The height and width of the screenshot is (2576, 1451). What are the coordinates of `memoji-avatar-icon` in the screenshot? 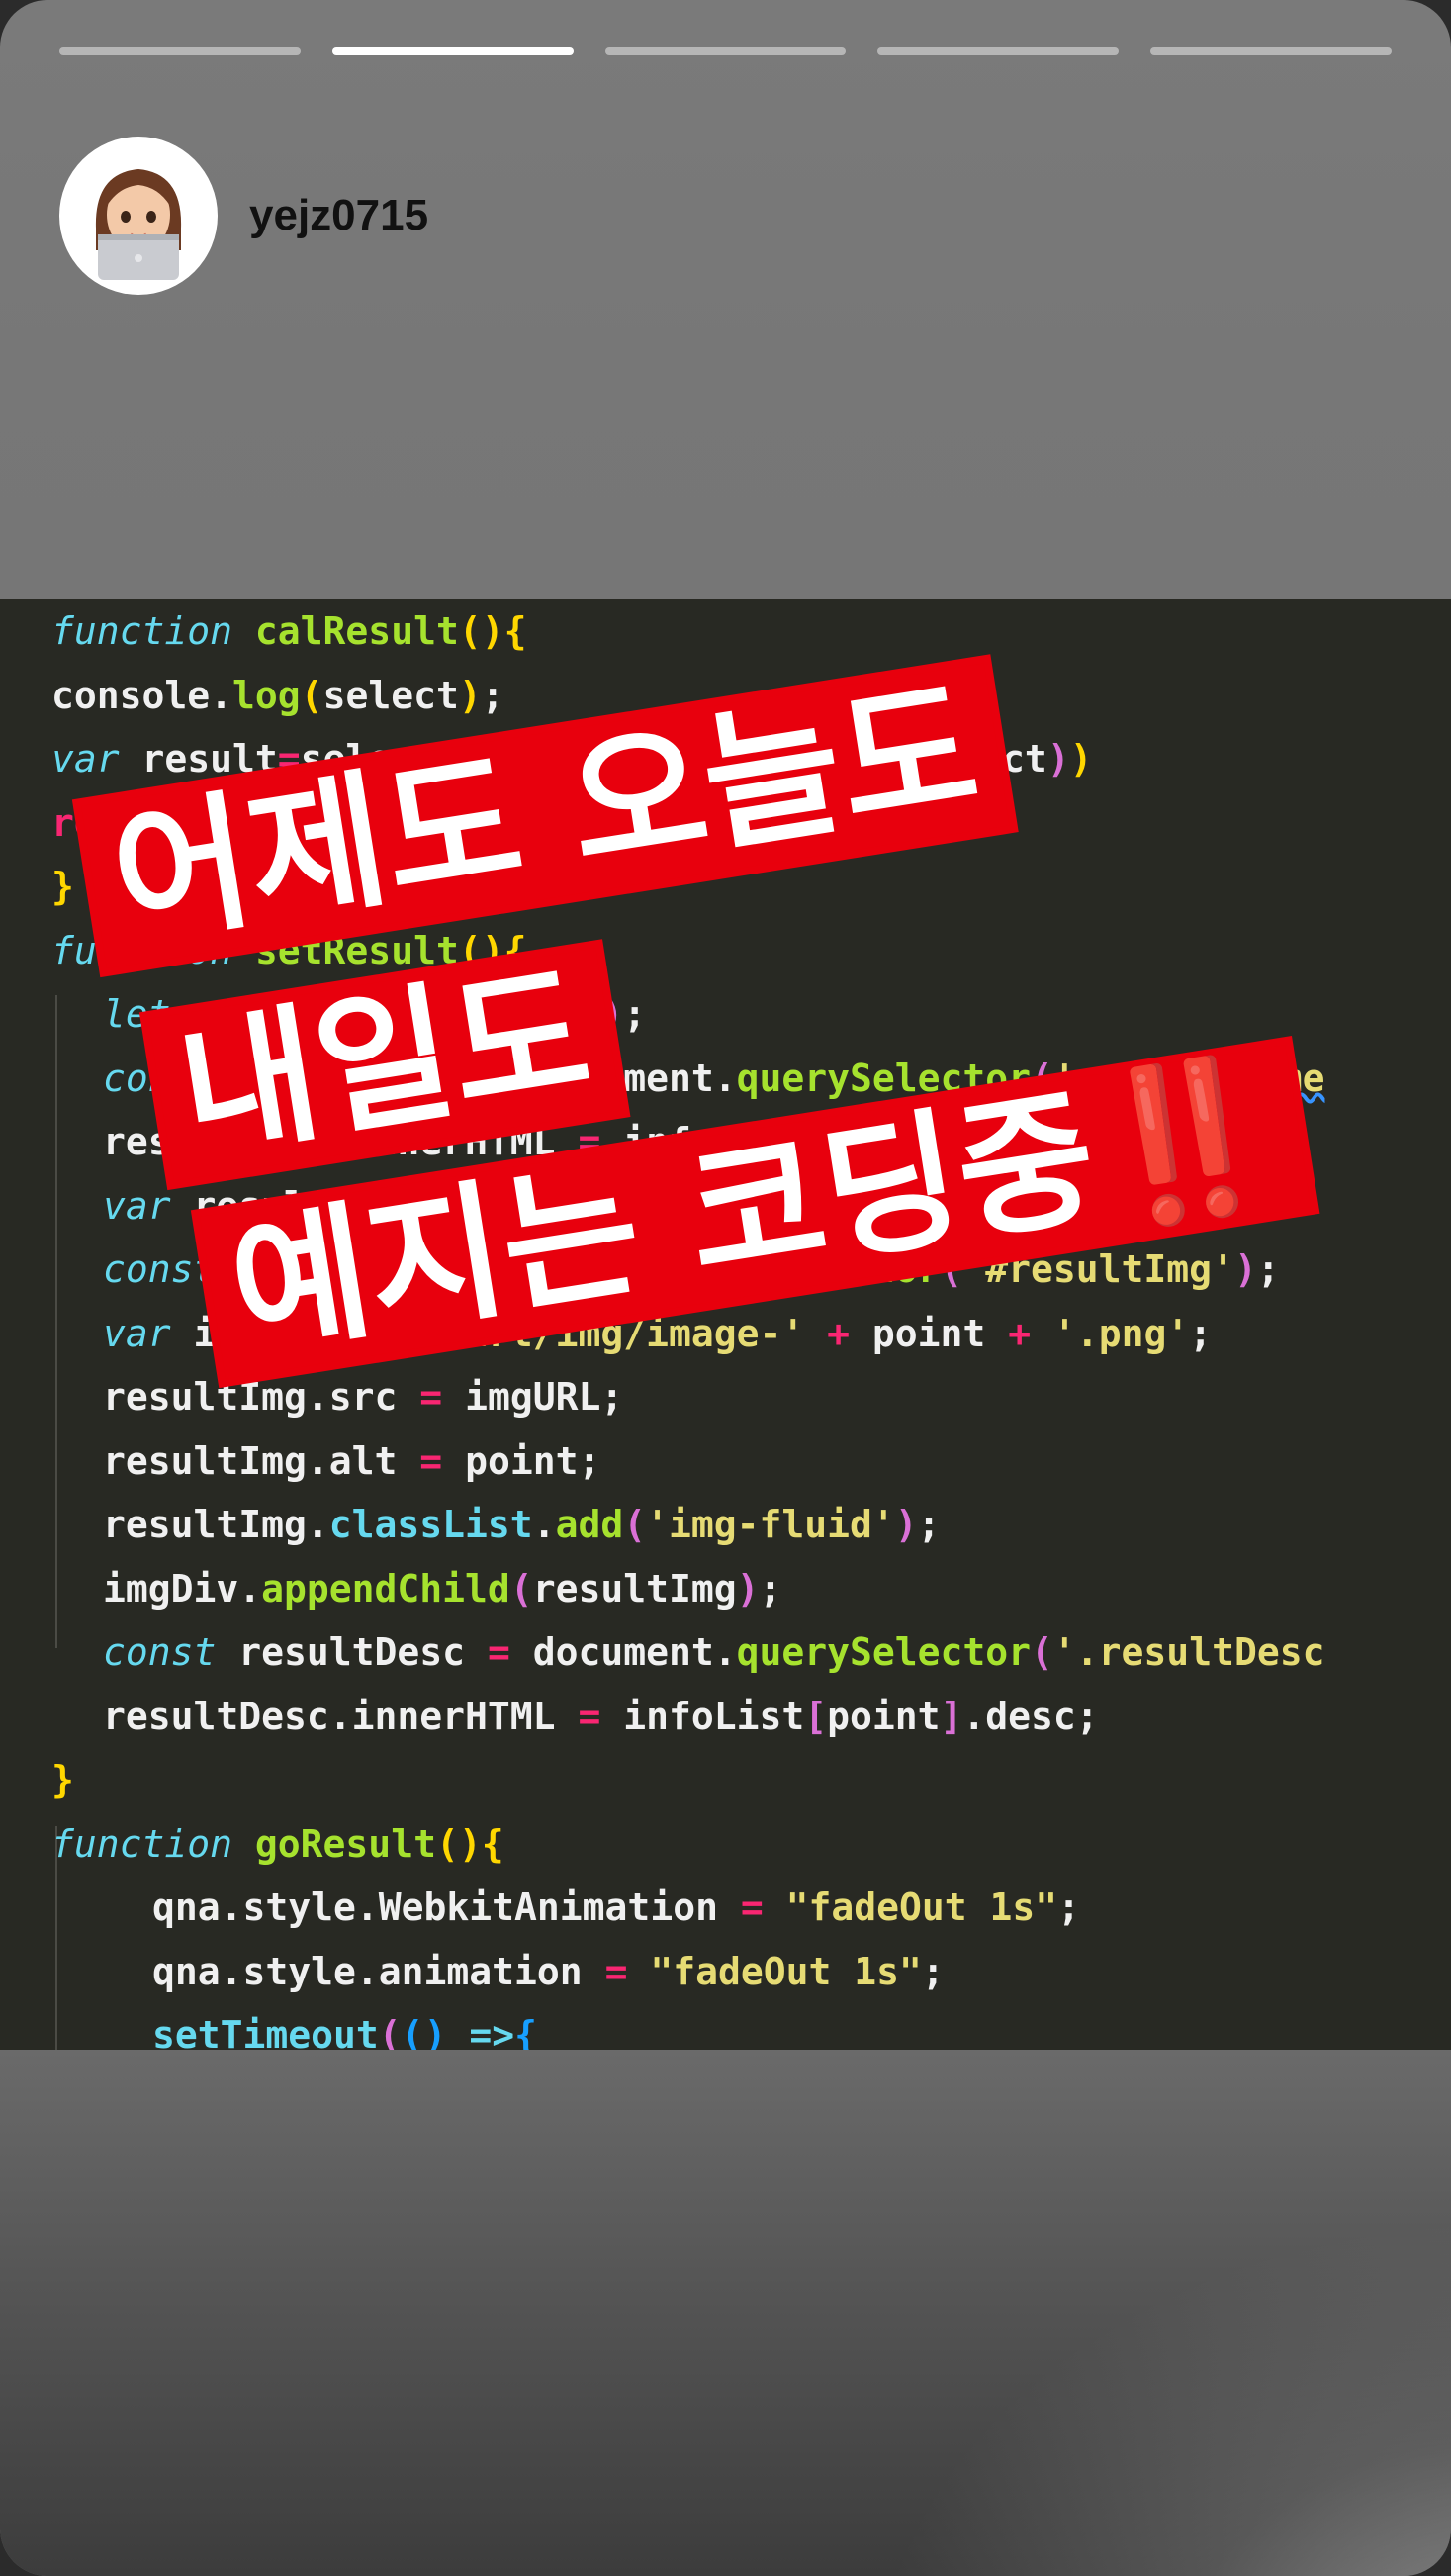 It's located at (138, 225).